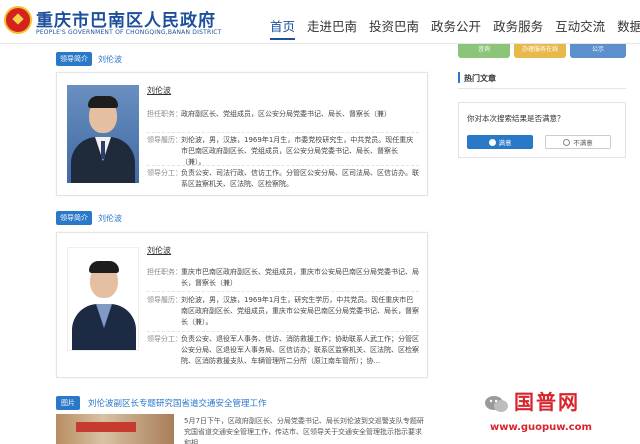 The width and height of the screenshot is (640, 444). Describe the element at coordinates (115, 429) in the screenshot. I see `news-thumbnail` at that location.